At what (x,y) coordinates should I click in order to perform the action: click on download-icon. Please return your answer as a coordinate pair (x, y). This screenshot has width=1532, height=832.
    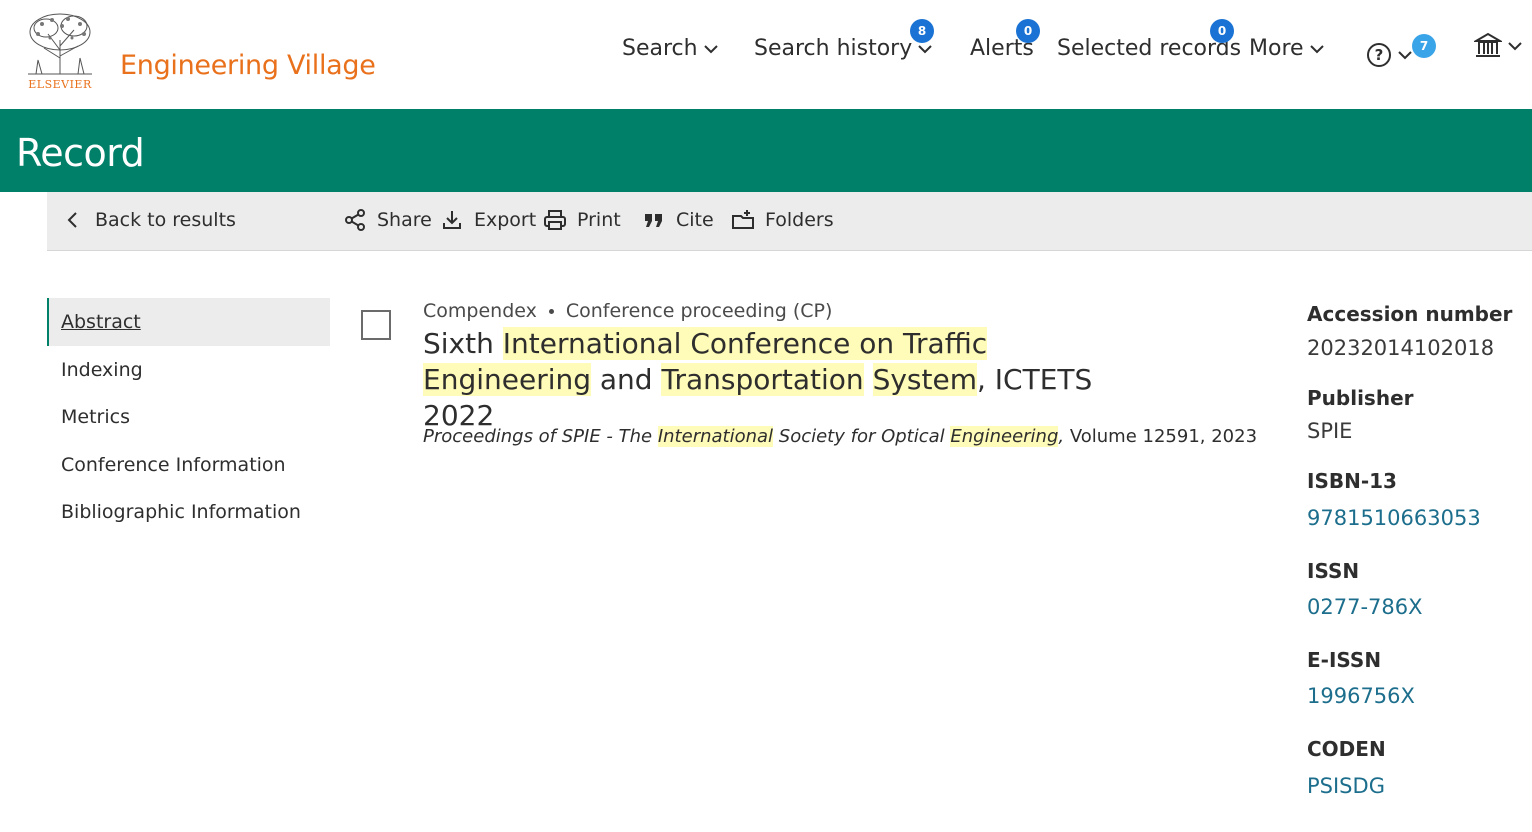
    Looking at the image, I should click on (452, 220).